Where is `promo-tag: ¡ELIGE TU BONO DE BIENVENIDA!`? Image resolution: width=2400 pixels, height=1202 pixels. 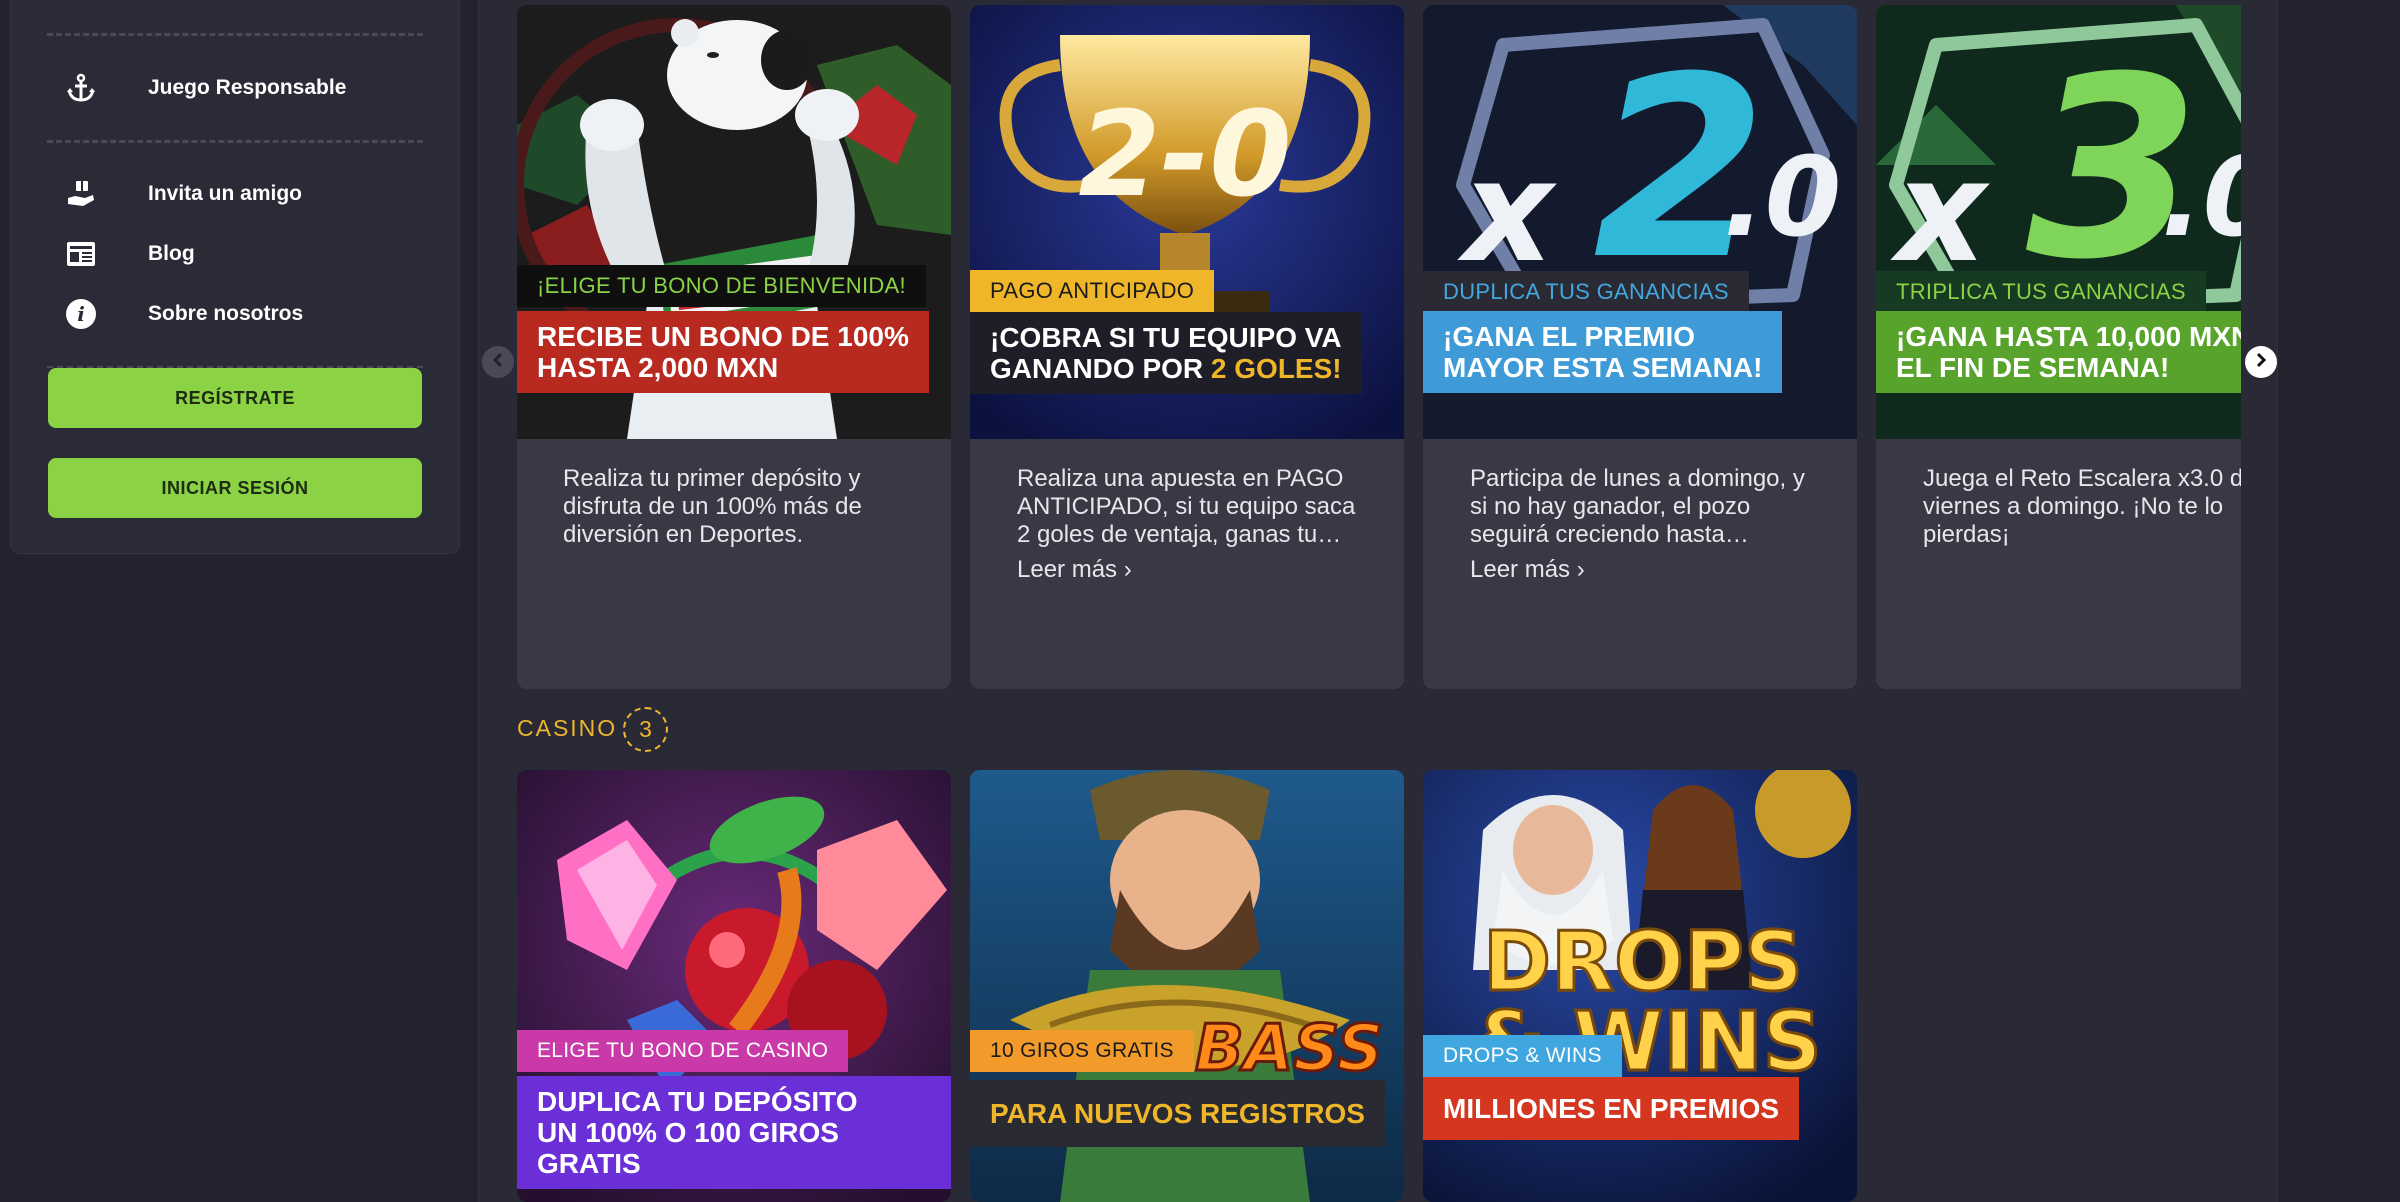
promo-tag: ¡ELIGE TU BONO DE BIENVENIDA! is located at coordinates (721, 286).